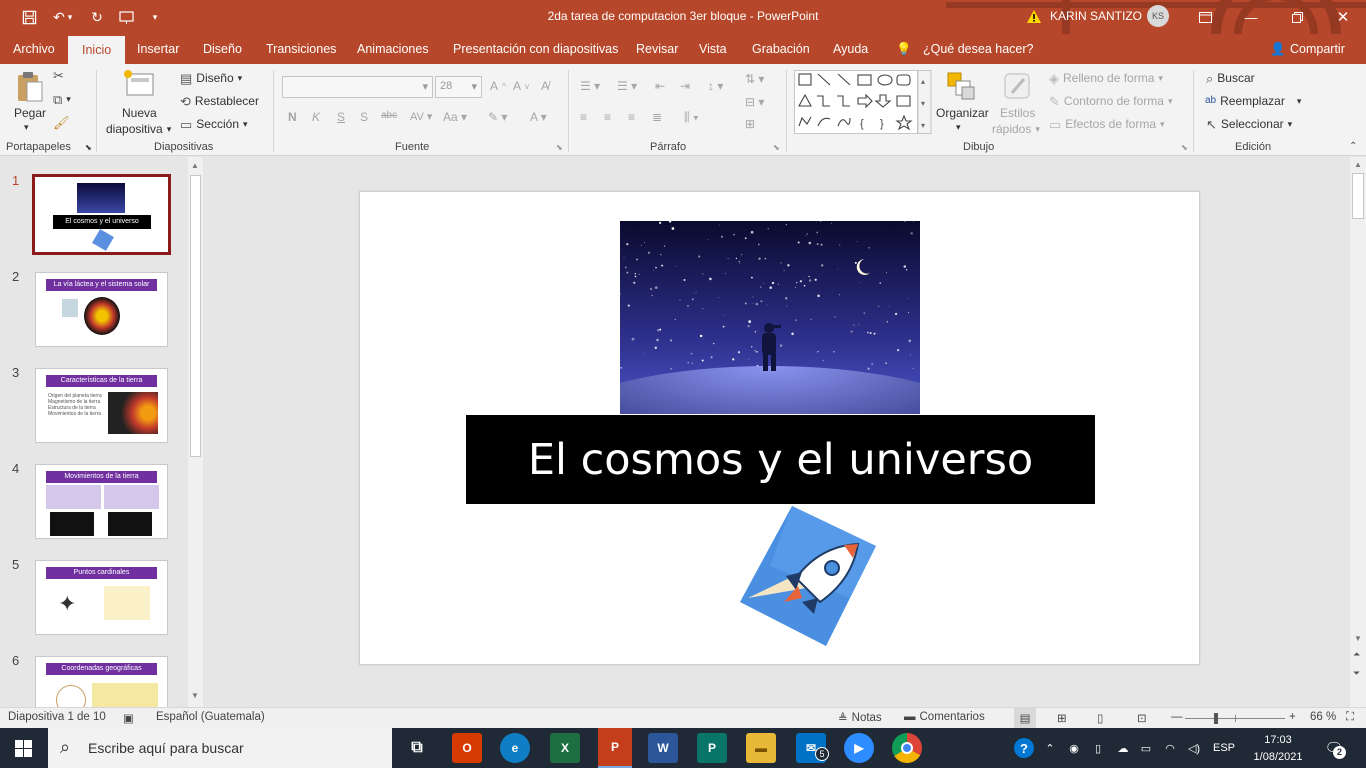 This screenshot has width=1366, height=768. Describe the element at coordinates (1025, 718) in the screenshot. I see `normal-view-icon: ▤` at that location.